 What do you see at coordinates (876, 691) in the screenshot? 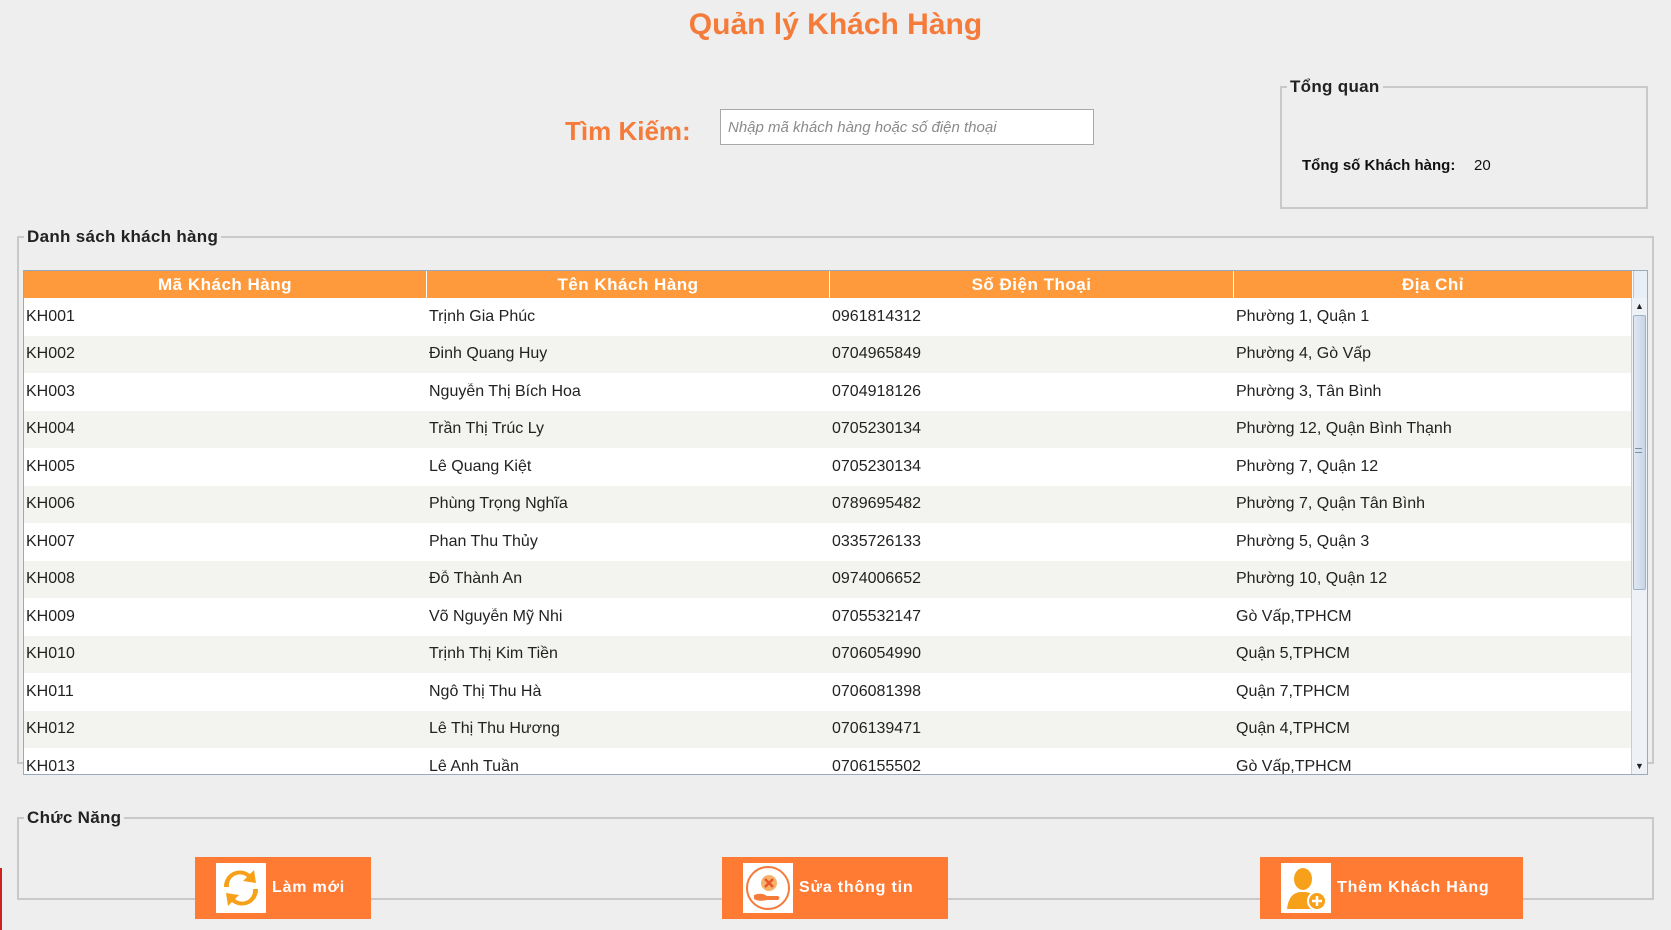
I see `cell-phone: 0706081398` at bounding box center [876, 691].